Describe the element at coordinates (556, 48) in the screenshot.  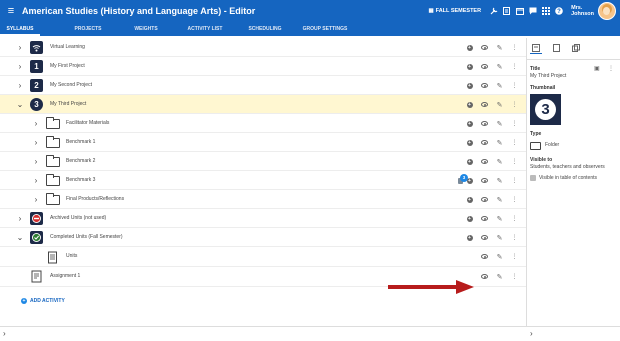
I see `page-icon` at that location.